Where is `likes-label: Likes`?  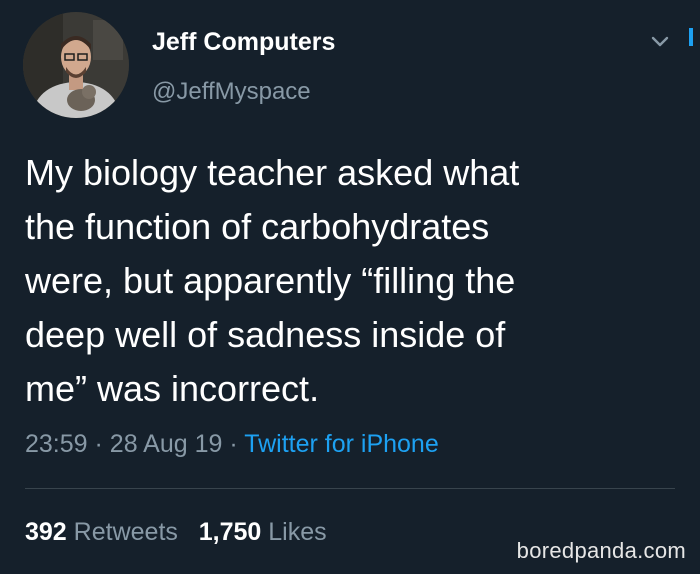 likes-label: Likes is located at coordinates (297, 532).